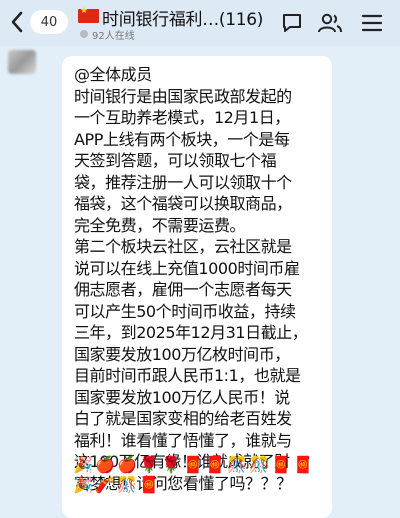  I want to click on back-arrow-icon, so click(17, 22).